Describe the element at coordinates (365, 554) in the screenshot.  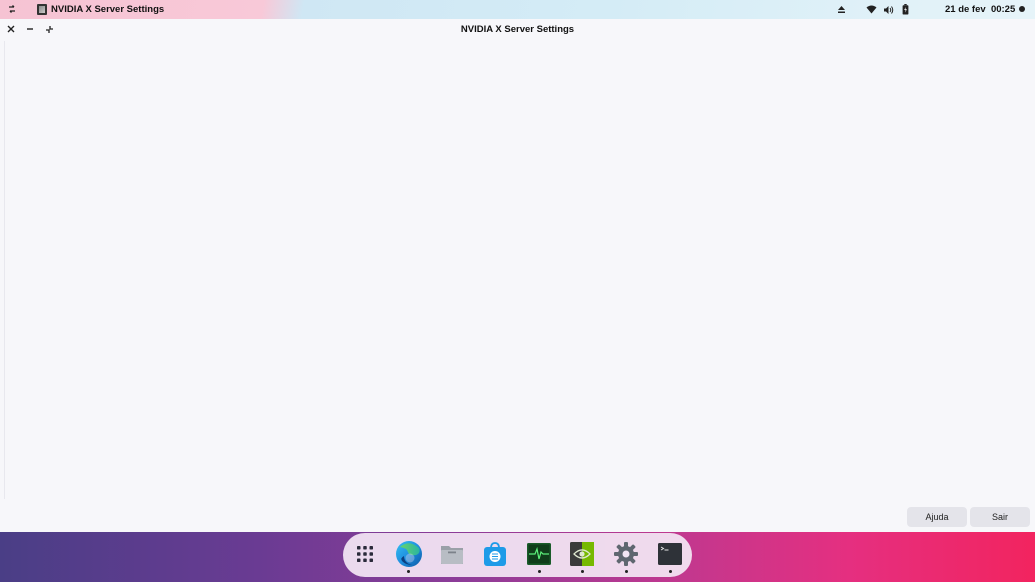
I see `app-grid-icon` at that location.